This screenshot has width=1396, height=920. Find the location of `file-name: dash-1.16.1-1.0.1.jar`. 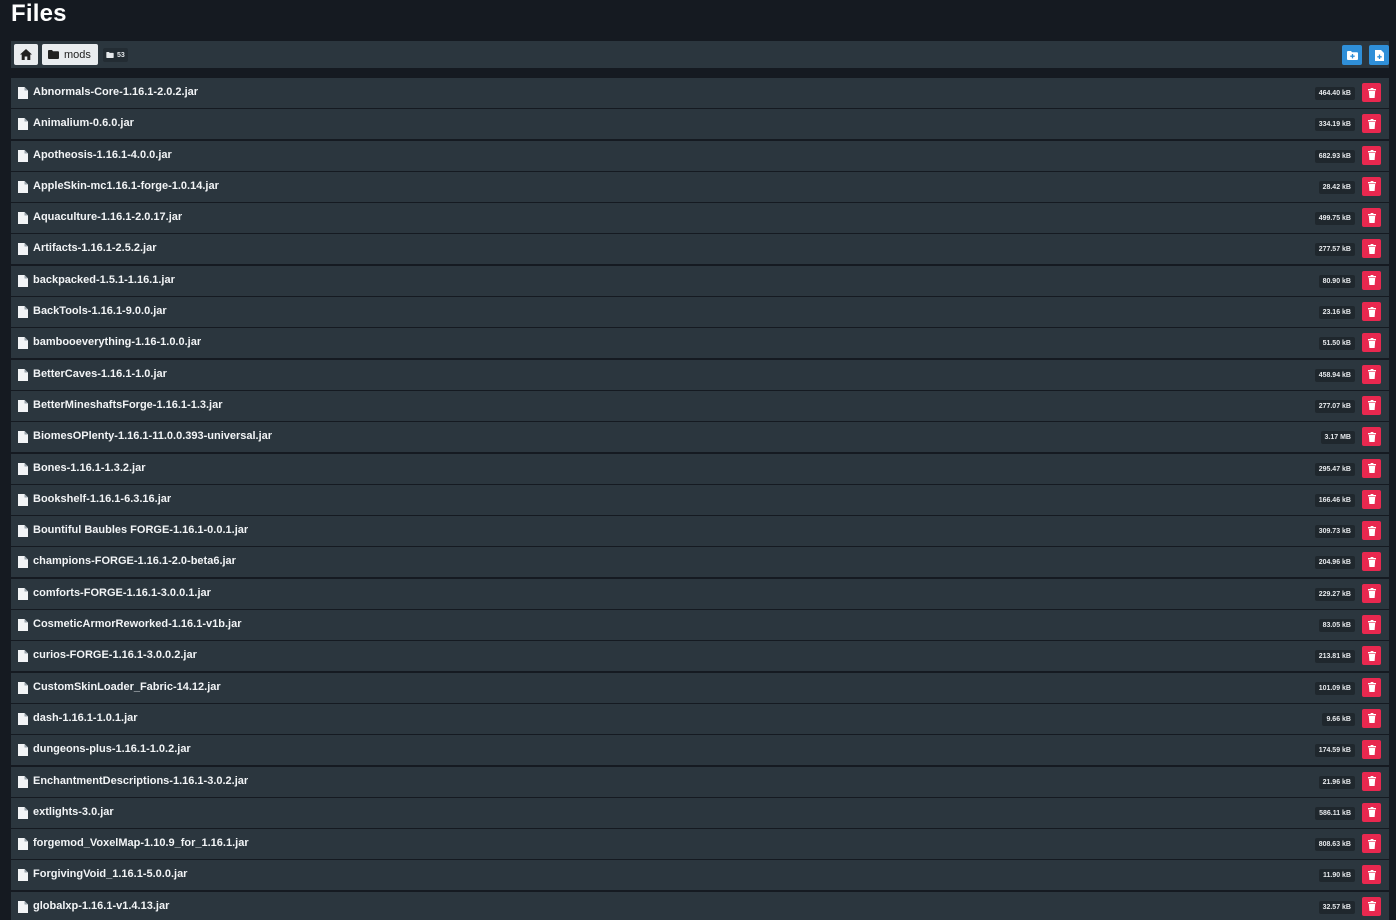

file-name: dash-1.16.1-1.0.1.jar is located at coordinates (85, 718).